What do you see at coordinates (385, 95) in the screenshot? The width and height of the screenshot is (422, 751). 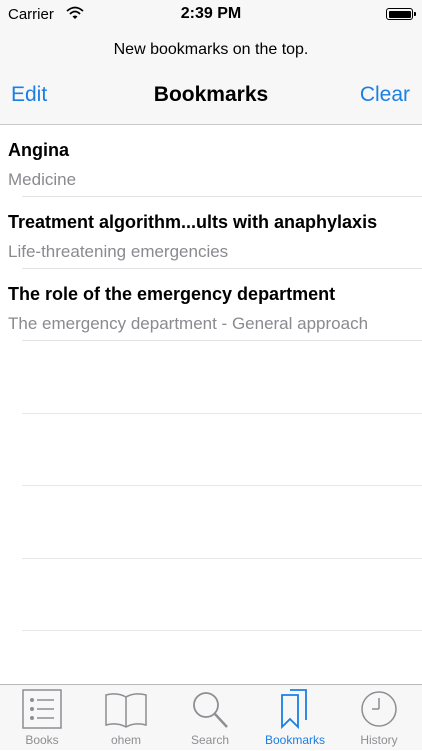 I see `clear-button: Clear` at bounding box center [385, 95].